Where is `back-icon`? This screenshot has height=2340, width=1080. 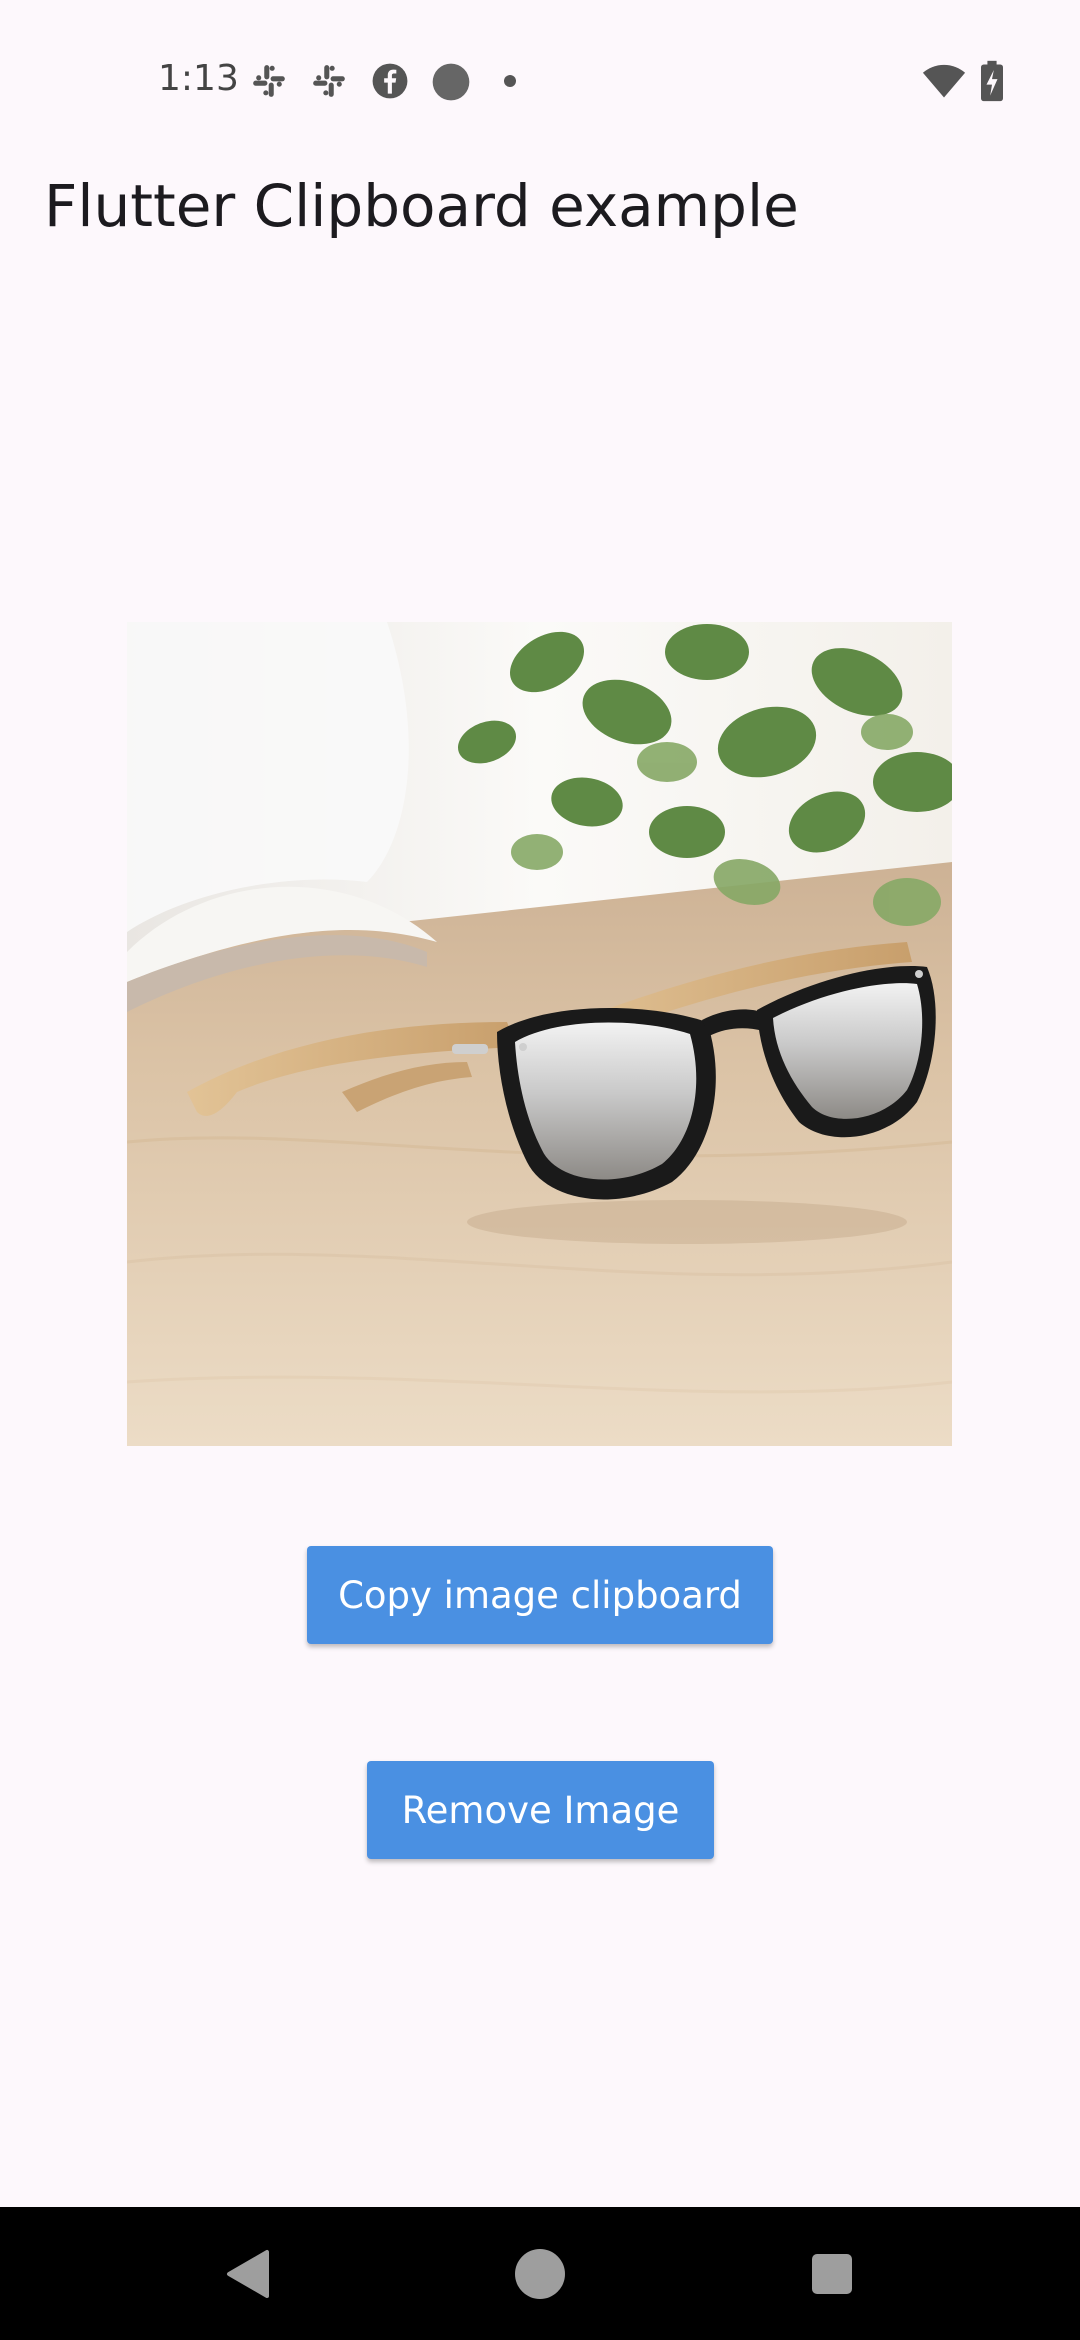 back-icon is located at coordinates (248, 2273).